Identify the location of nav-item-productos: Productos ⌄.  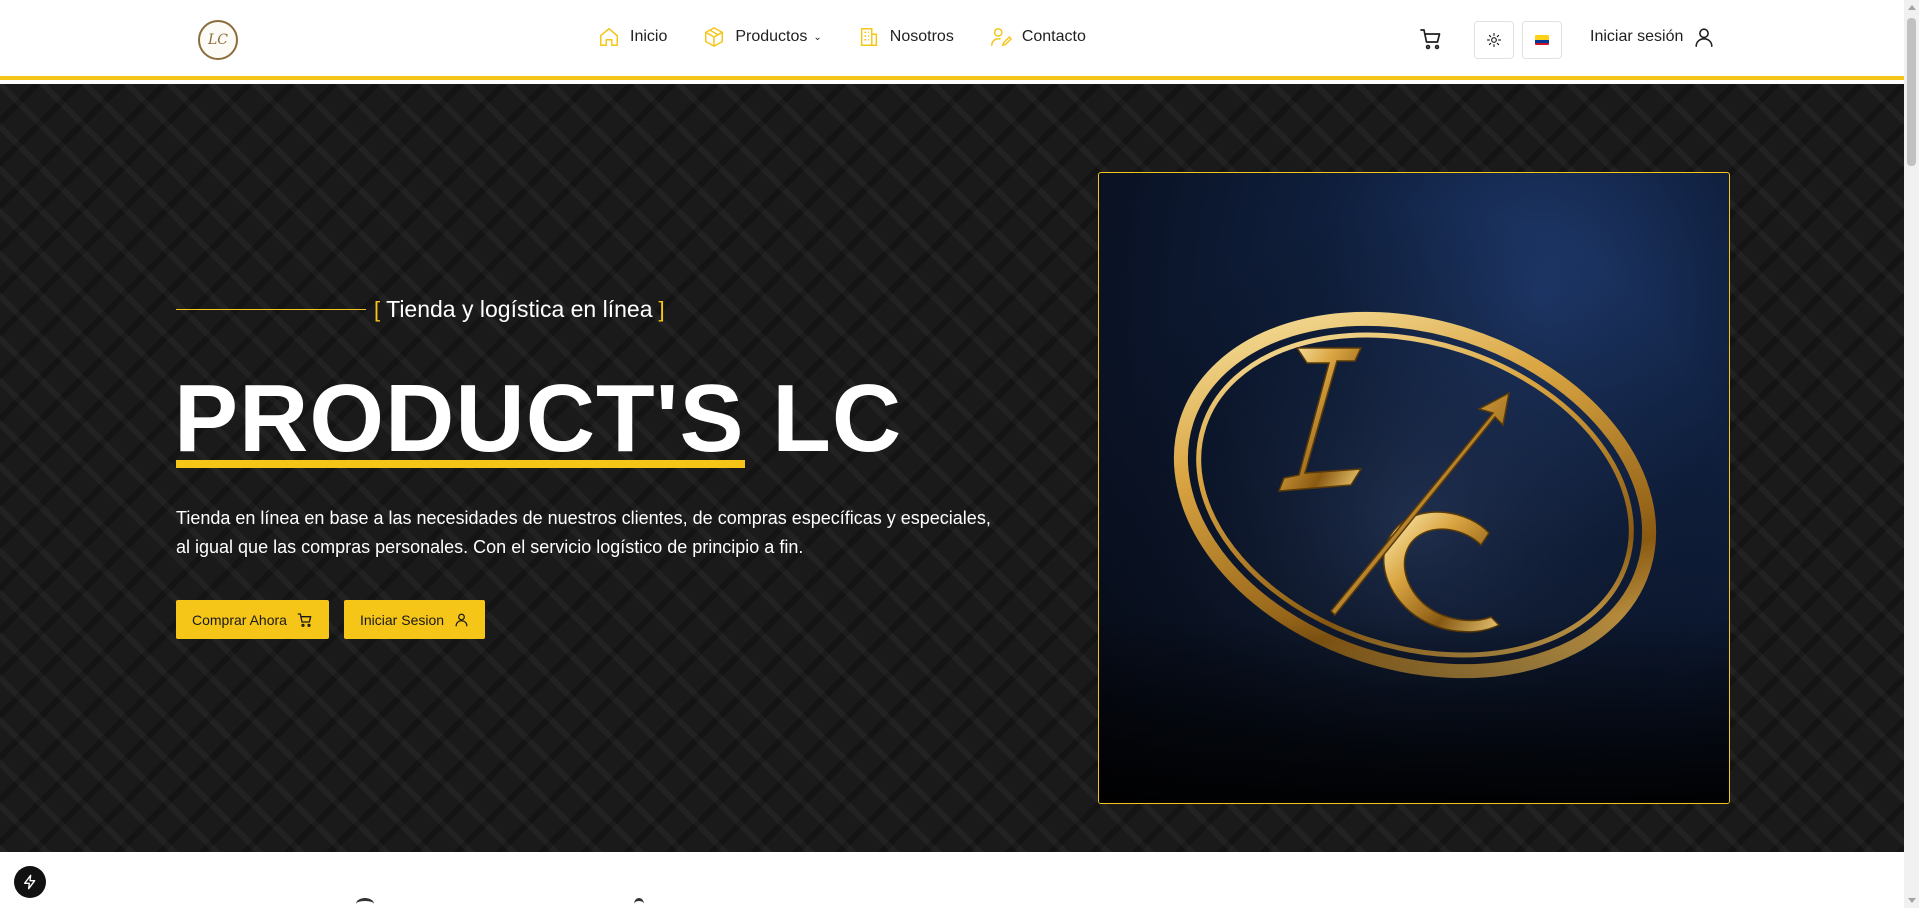
(762, 37).